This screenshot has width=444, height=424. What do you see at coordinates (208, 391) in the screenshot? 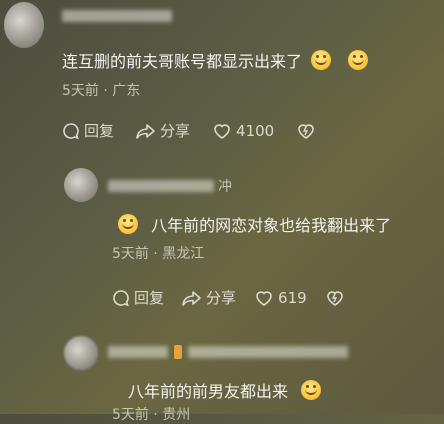
I see `comment-text-content: 八年前的前男友都出来` at bounding box center [208, 391].